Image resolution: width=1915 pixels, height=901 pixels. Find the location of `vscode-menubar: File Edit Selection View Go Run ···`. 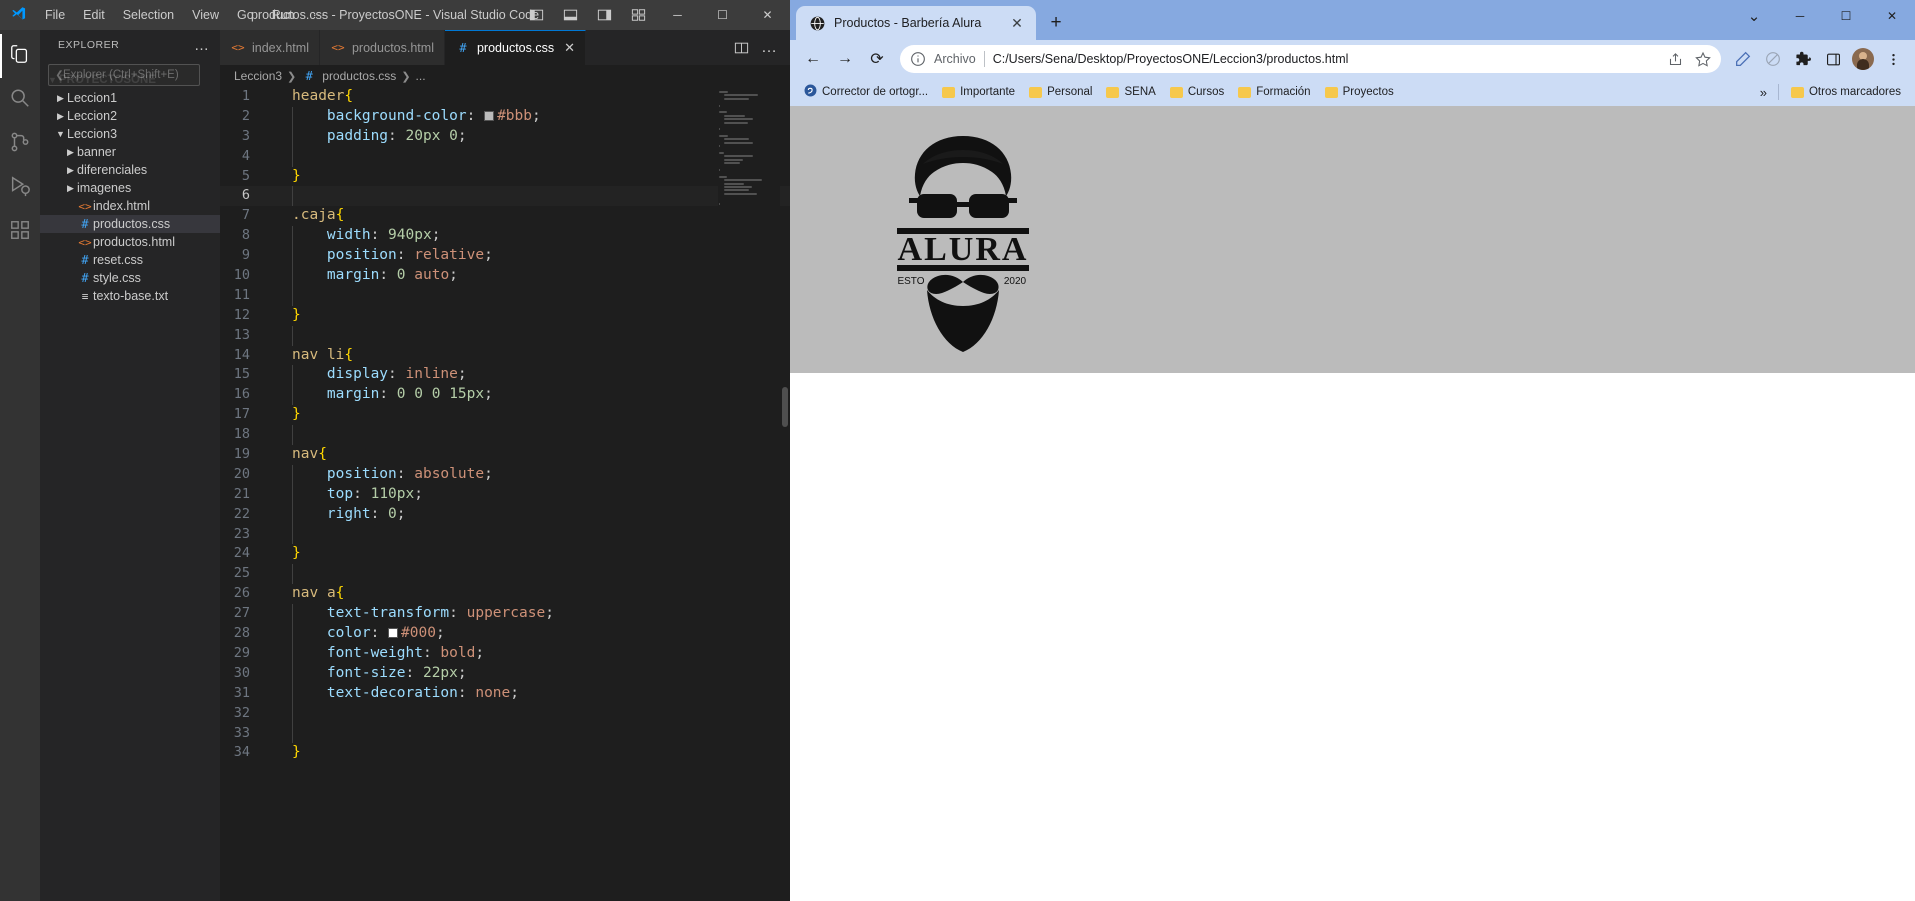

vscode-menubar: File Edit Selection View Go Run ··· is located at coordinates (185, 15).